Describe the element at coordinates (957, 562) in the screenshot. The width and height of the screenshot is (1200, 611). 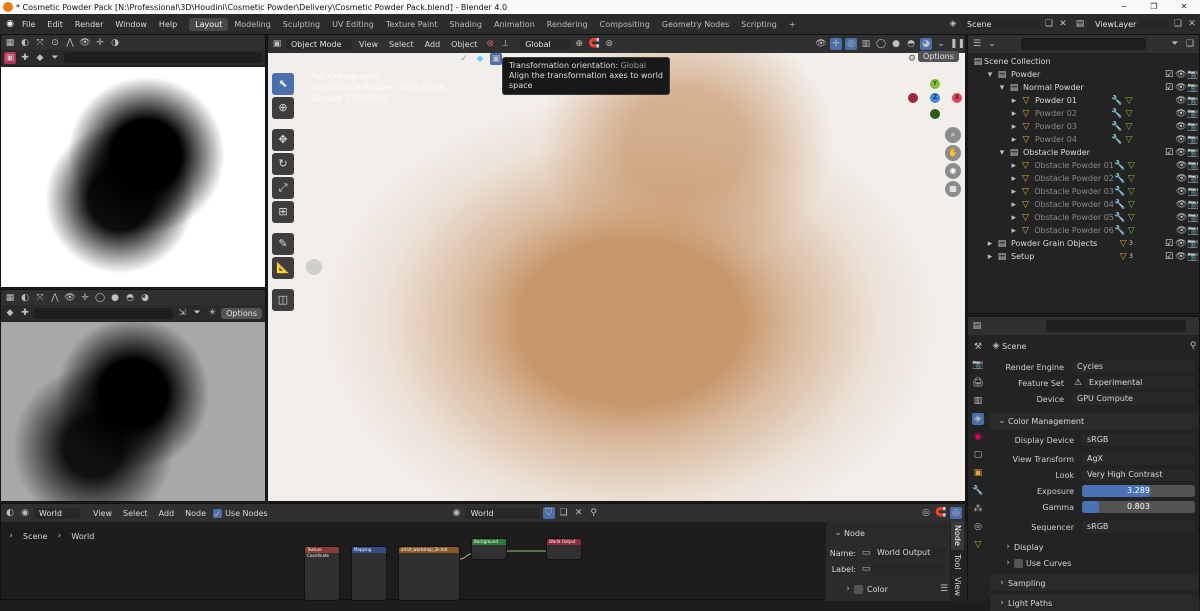
I see `tool-tab: Tool` at that location.